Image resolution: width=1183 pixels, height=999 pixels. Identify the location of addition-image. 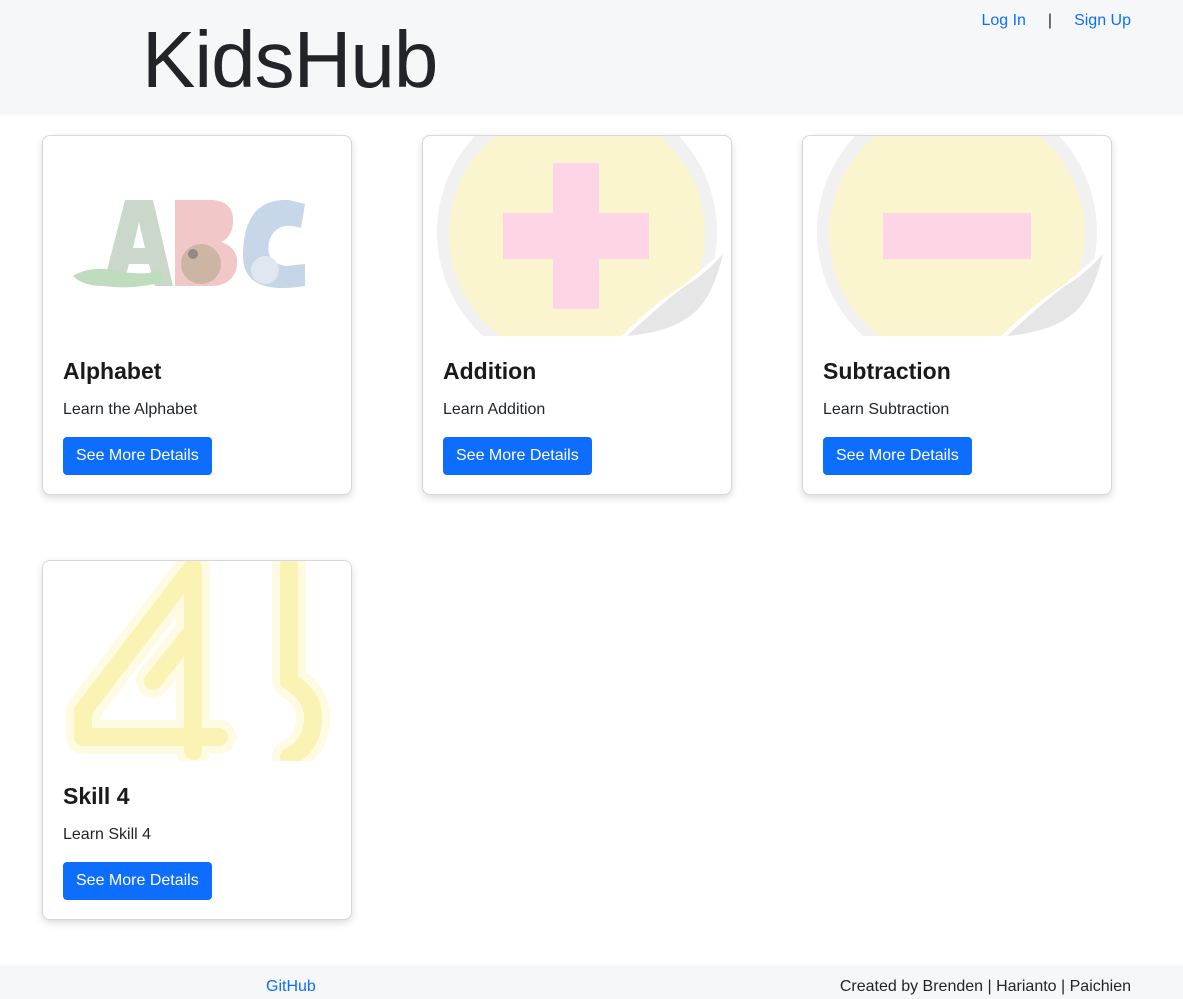
(577, 236).